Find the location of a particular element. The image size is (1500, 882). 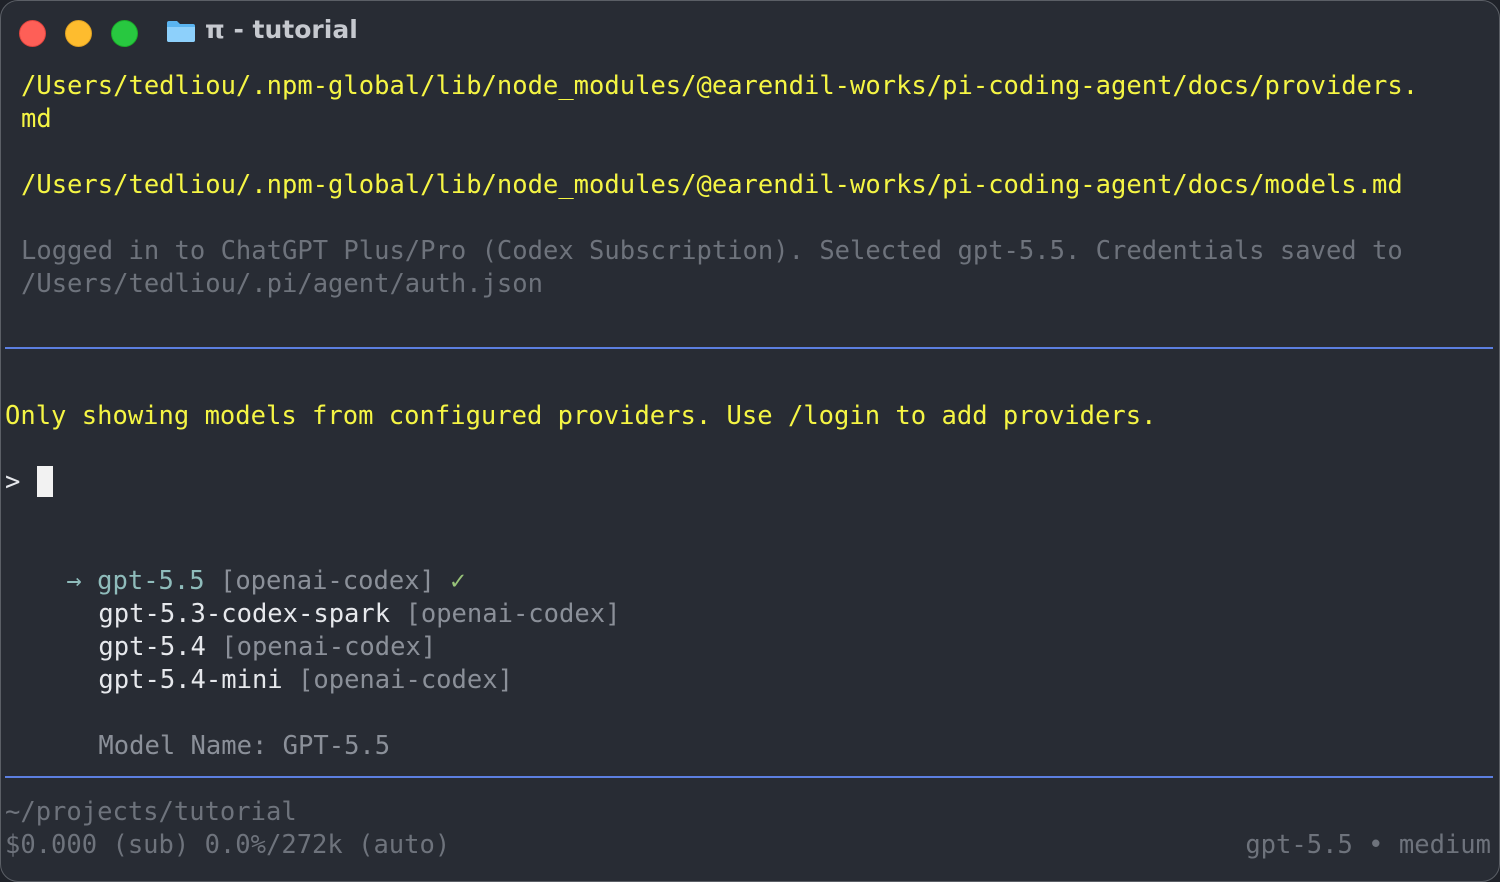

model-name-value: GPT-5.5 is located at coordinates (336, 746).